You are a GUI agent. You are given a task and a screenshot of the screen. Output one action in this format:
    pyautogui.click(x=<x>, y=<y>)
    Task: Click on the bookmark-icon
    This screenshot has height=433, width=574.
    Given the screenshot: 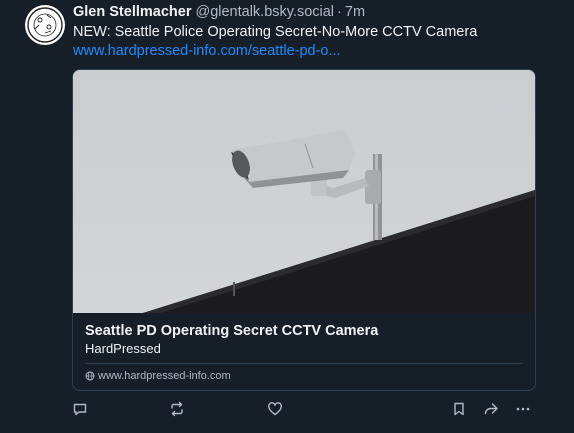 What is the action you would take?
    pyautogui.click(x=459, y=409)
    